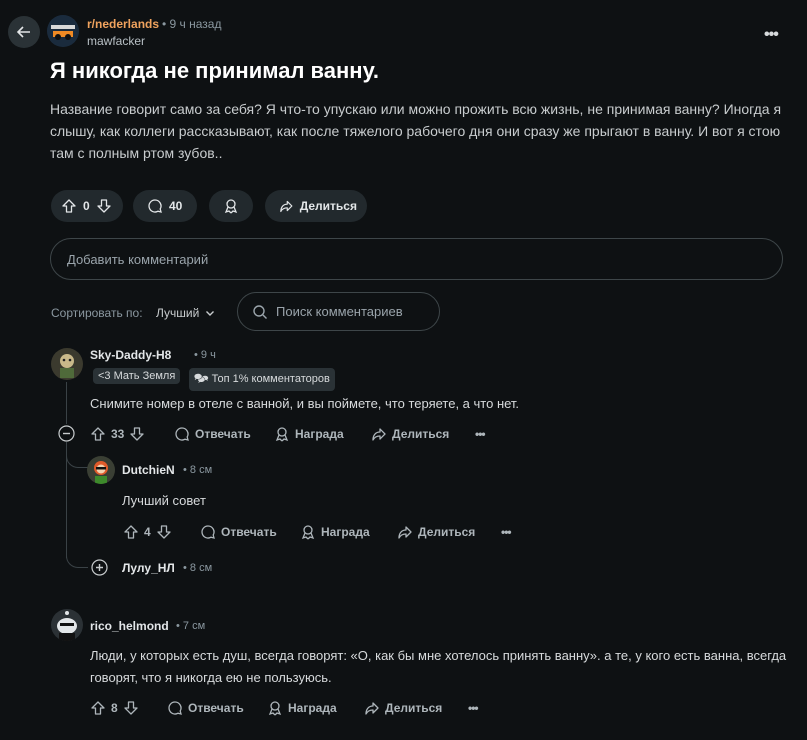 The width and height of the screenshot is (807, 740). Describe the element at coordinates (97, 313) in the screenshot. I see `sort-label: Сортировать по:` at that location.